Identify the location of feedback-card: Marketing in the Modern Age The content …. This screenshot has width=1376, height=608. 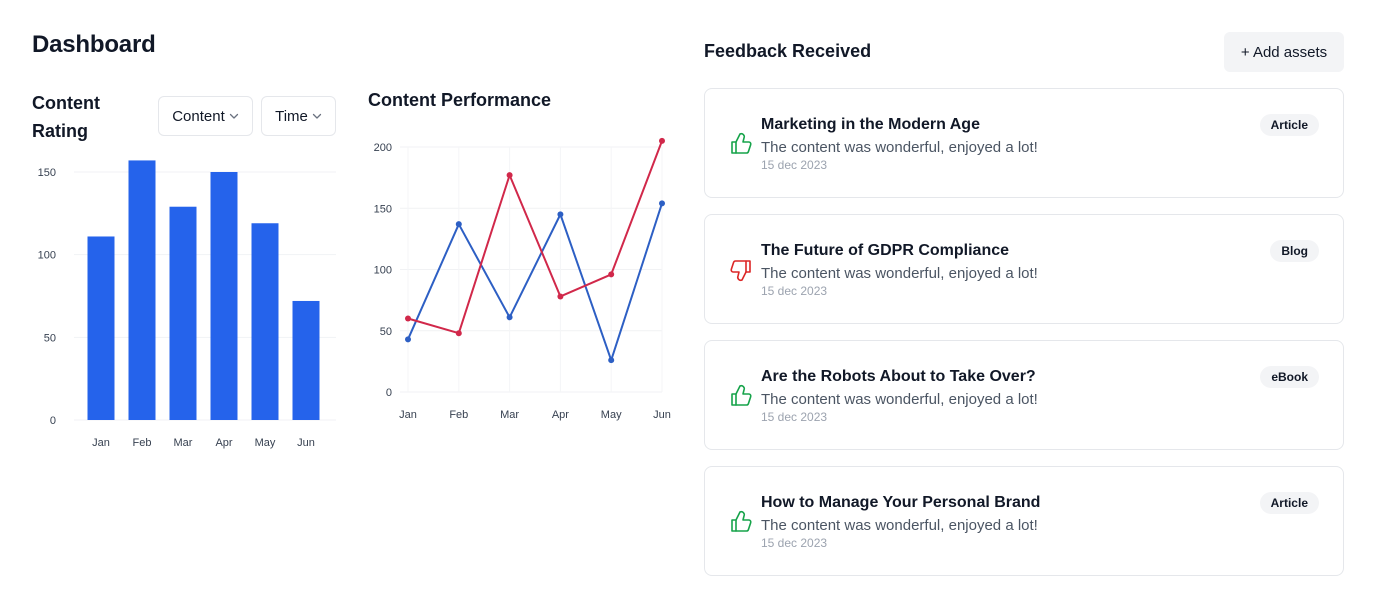
(1024, 143).